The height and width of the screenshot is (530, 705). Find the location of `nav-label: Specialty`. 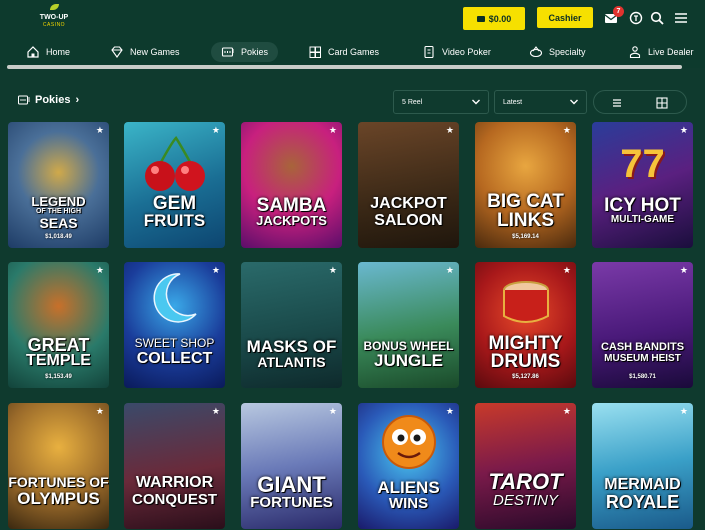

nav-label: Specialty is located at coordinates (567, 52).